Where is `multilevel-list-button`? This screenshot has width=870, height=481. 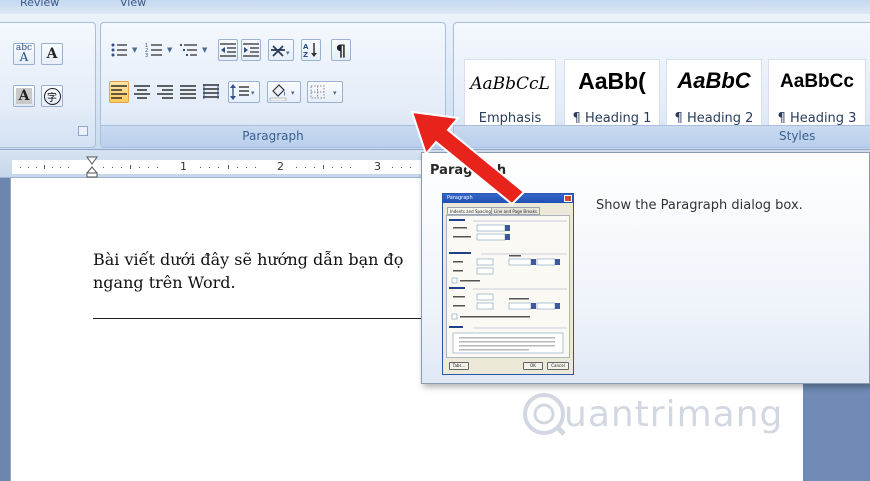 multilevel-list-button is located at coordinates (189, 50).